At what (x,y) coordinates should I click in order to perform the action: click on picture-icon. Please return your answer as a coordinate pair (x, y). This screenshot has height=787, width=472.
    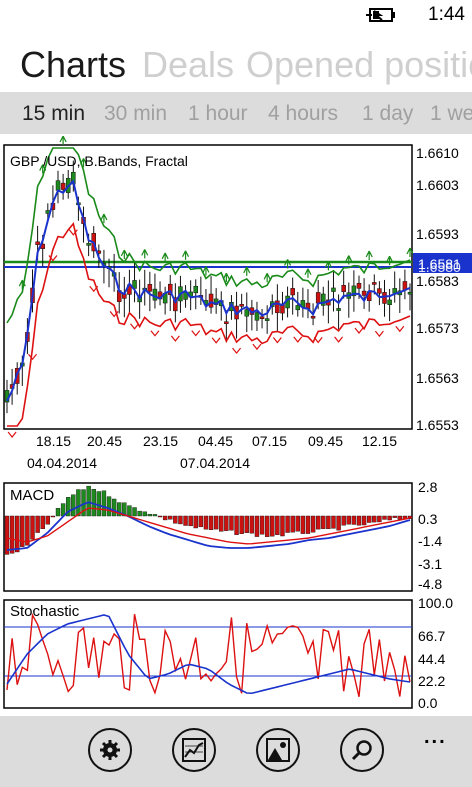
    Looking at the image, I should click on (278, 750).